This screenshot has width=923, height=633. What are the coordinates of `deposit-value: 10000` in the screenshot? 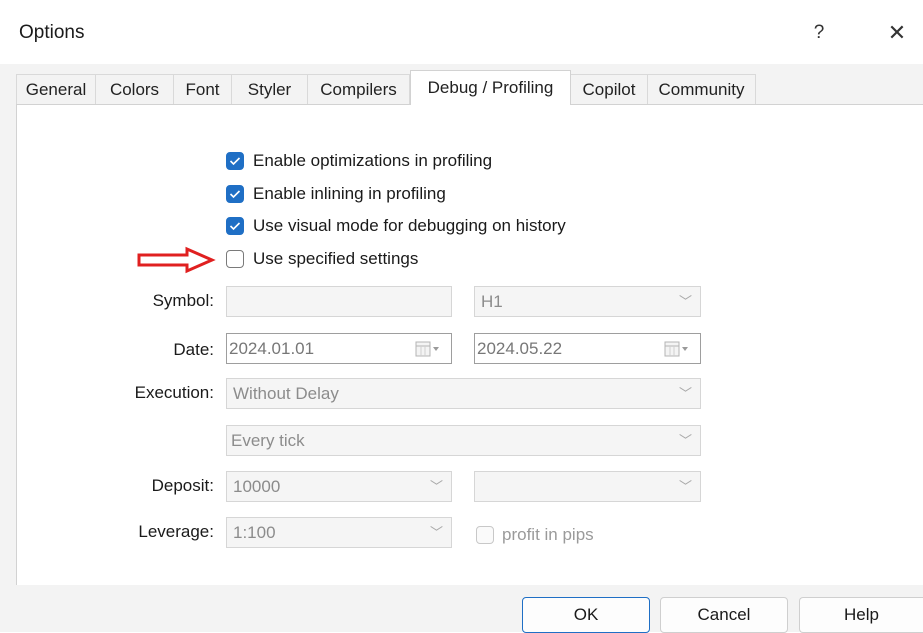 It's located at (257, 486).